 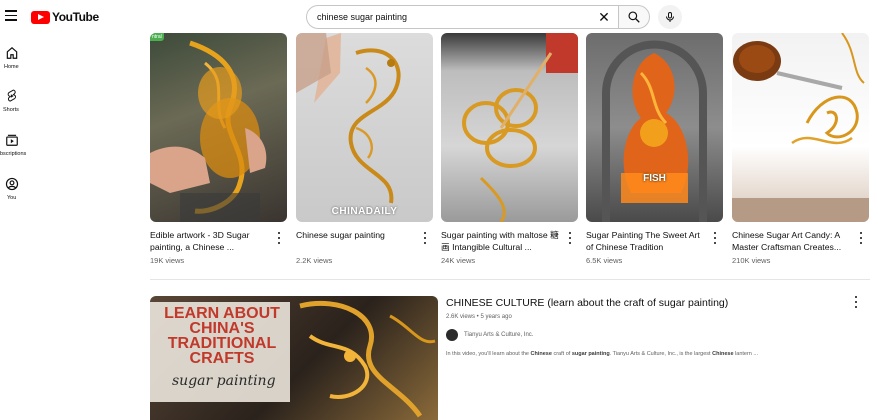 What do you see at coordinates (222, 313) in the screenshot?
I see `thumbnail-headline-line: LEARN ABOUT` at bounding box center [222, 313].